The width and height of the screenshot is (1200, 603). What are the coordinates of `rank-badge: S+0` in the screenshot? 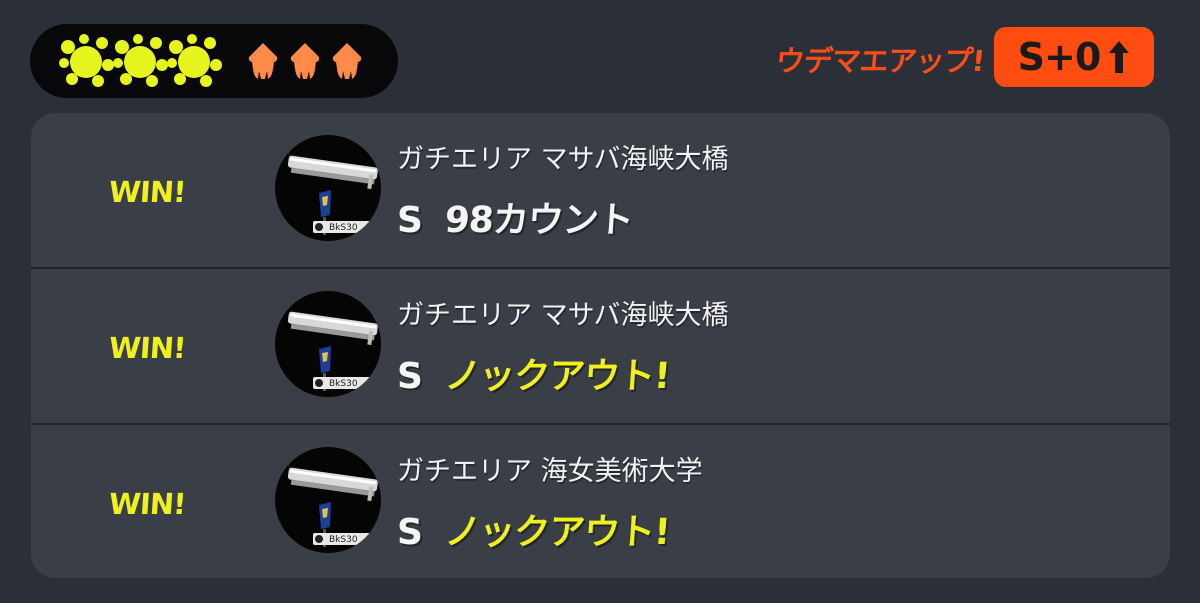 It's located at (1074, 57).